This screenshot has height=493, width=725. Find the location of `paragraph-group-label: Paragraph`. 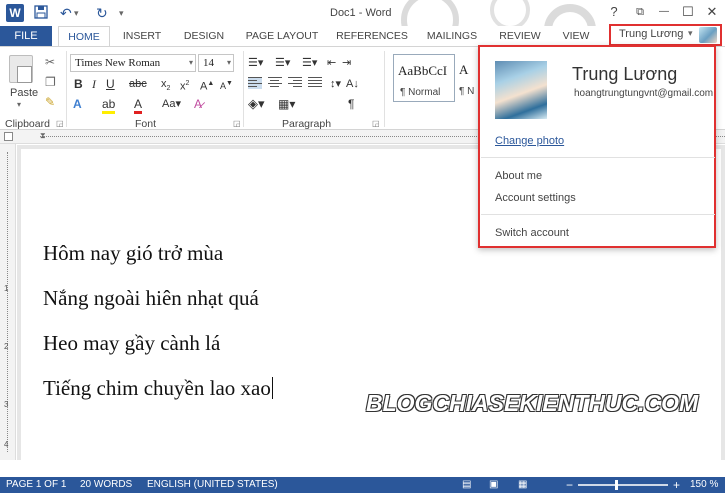

paragraph-group-label: Paragraph is located at coordinates (307, 124).